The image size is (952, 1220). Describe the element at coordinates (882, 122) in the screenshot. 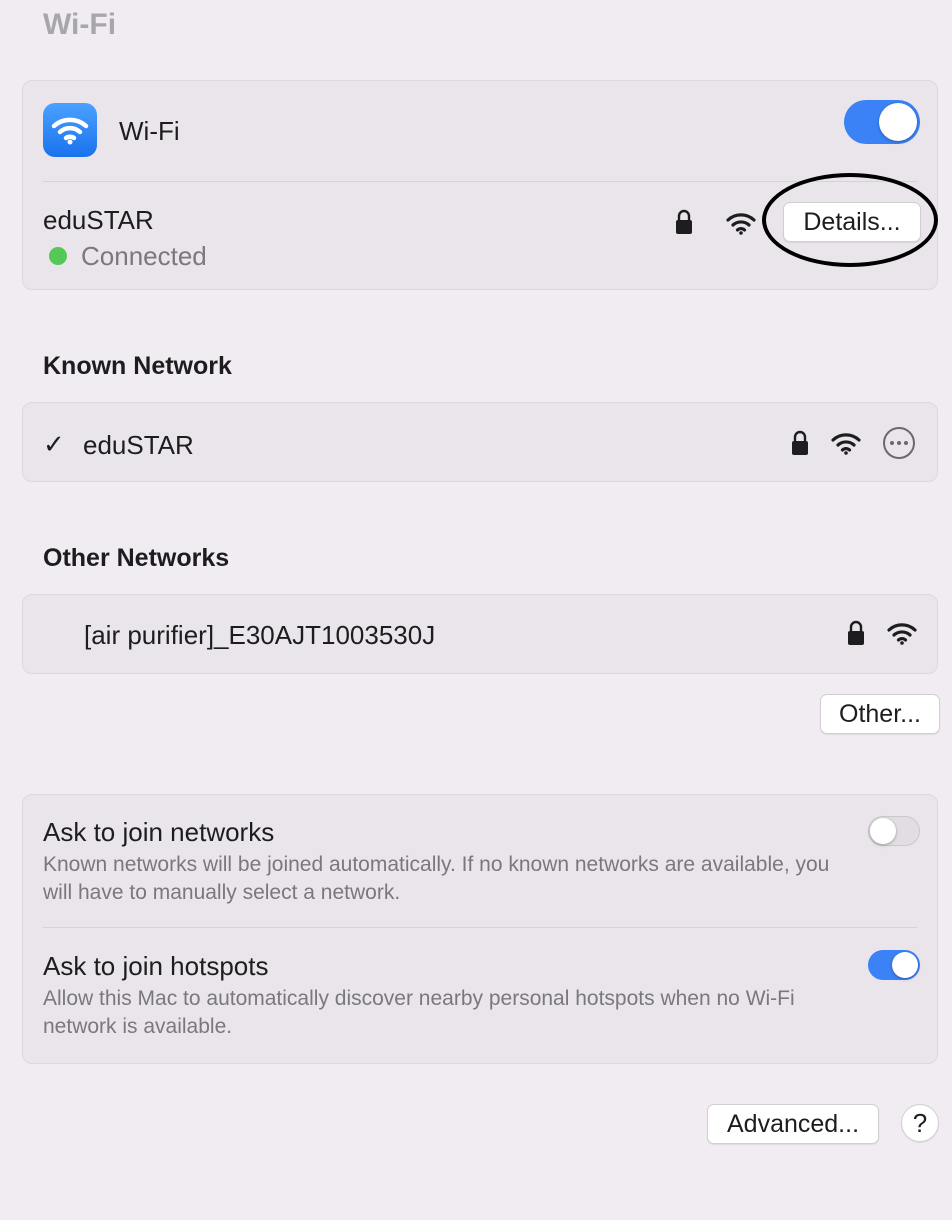

I see `wifi-toggle` at that location.